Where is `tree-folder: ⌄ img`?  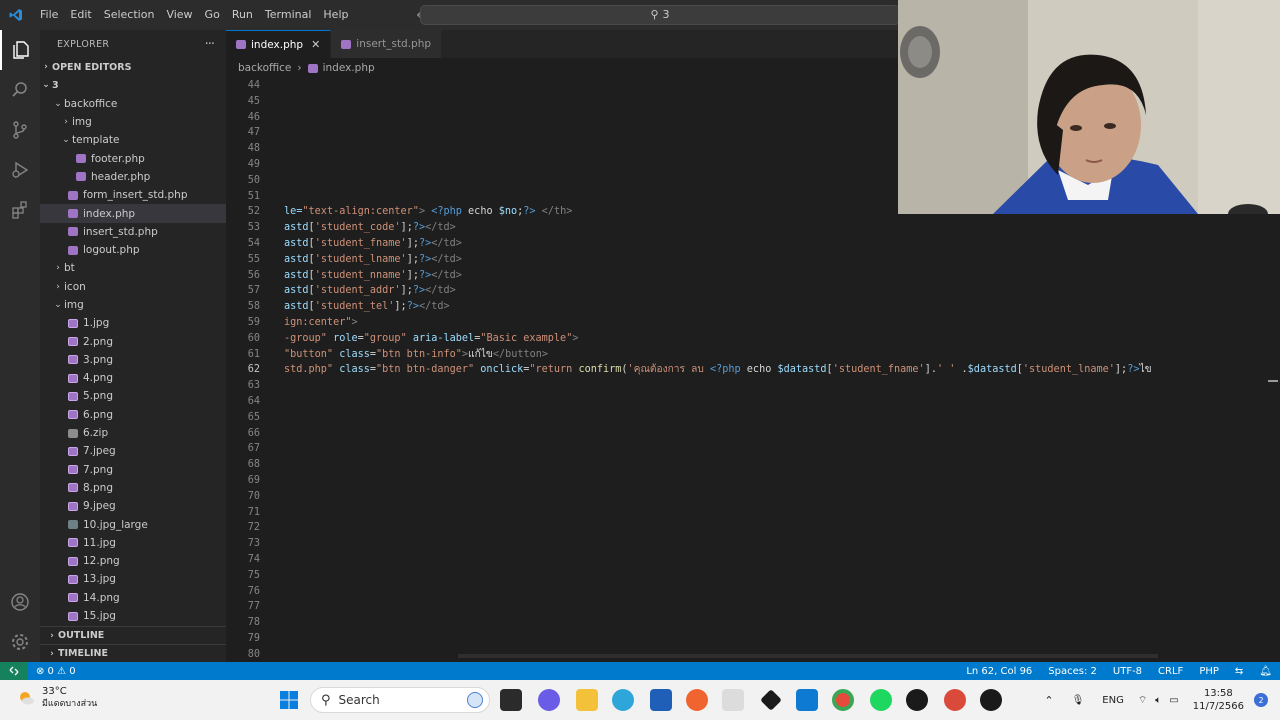
tree-folder: ⌄ img is located at coordinates (133, 305).